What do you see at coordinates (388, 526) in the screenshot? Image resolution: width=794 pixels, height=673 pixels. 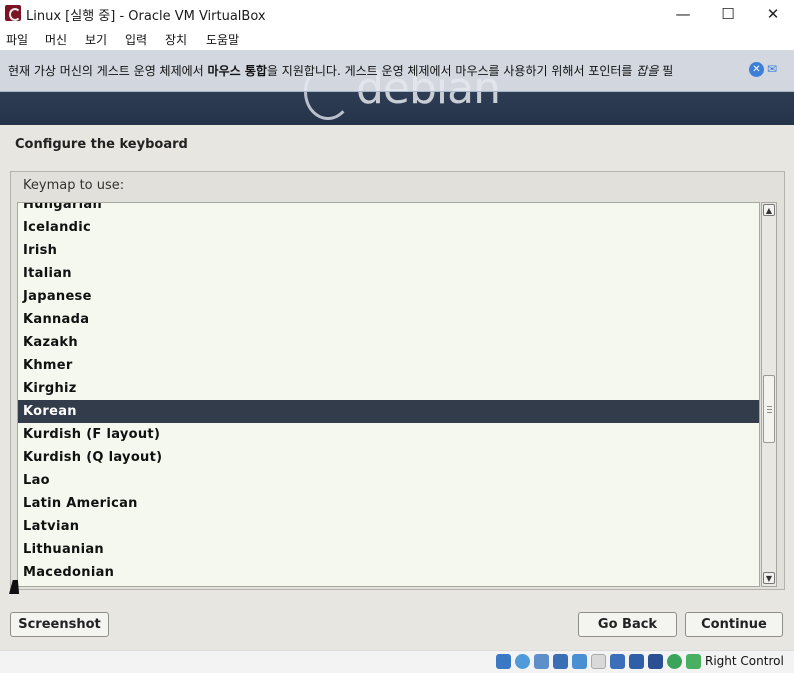 I see `list-item: Latvian` at bounding box center [388, 526].